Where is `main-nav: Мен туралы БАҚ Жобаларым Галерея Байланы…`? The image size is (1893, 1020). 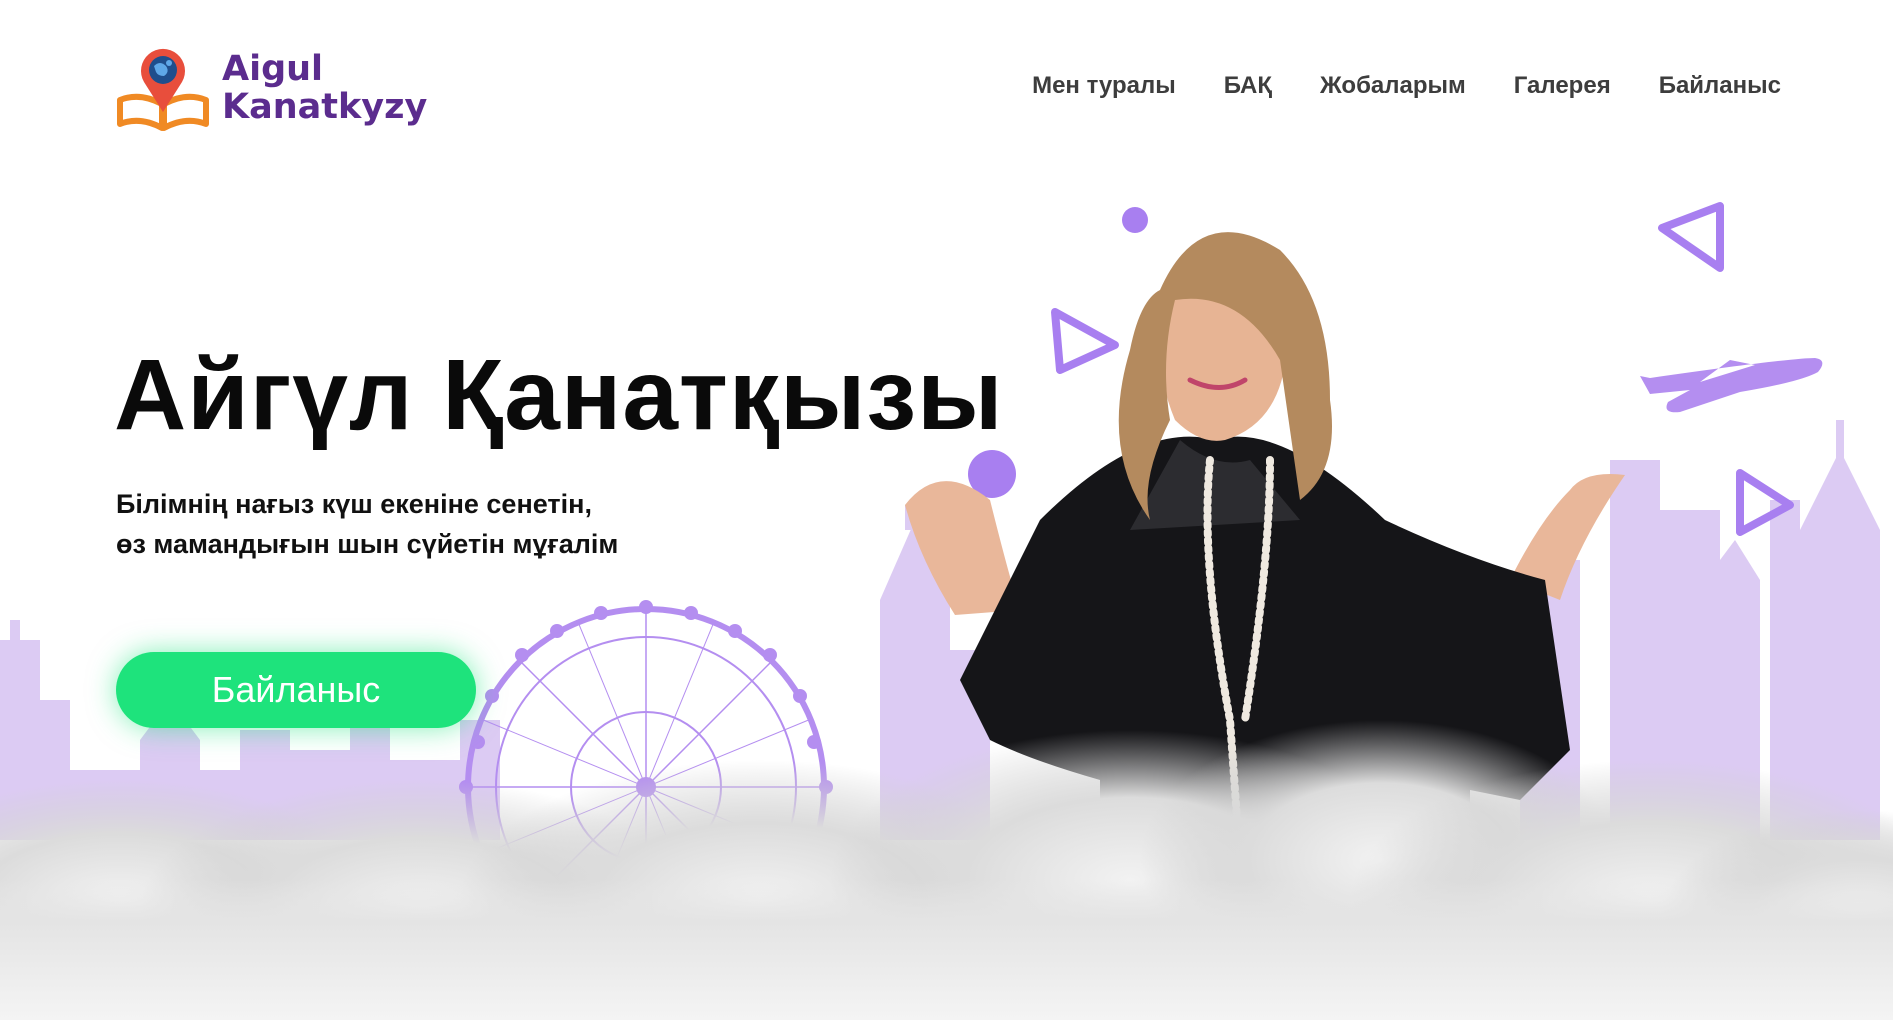
main-nav: Мен туралы БАҚ Жобаларым Галерея Байланы… is located at coordinates (1406, 86).